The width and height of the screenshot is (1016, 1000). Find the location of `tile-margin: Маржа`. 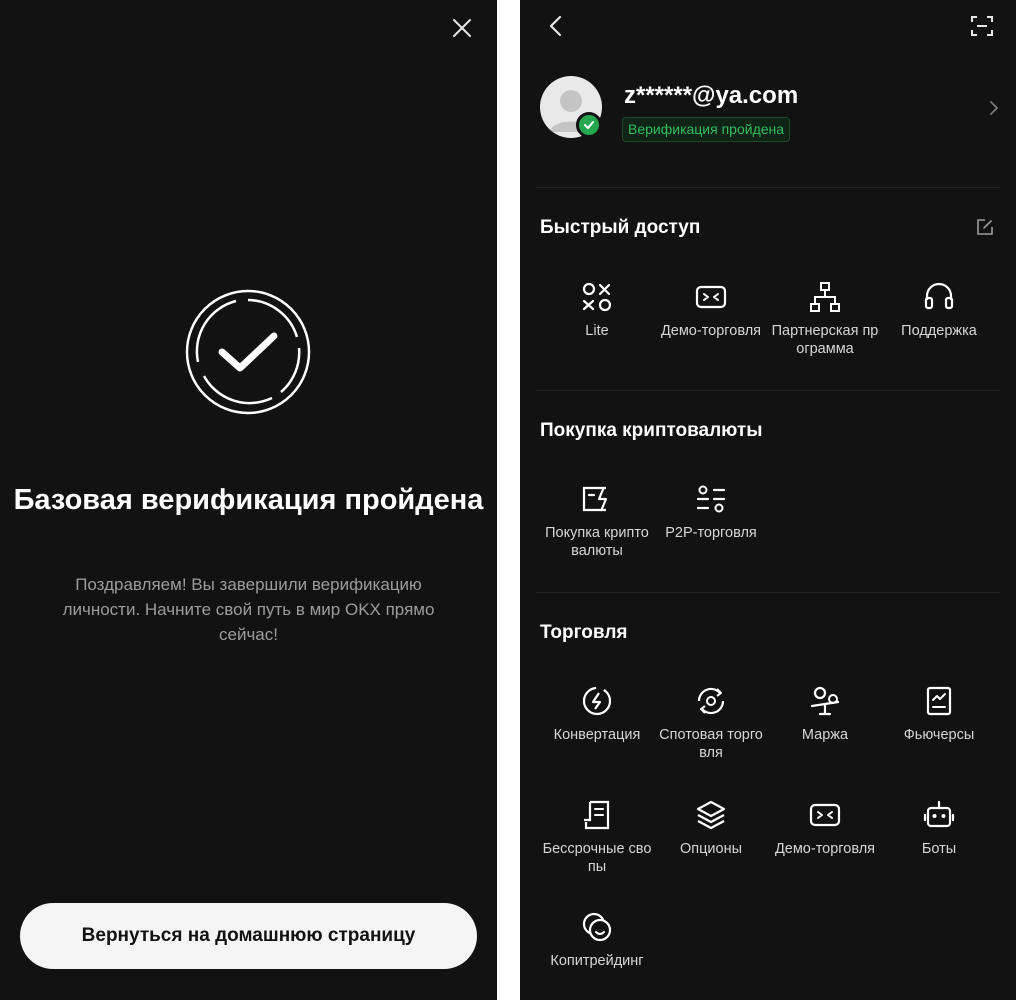

tile-margin: Маржа is located at coordinates (825, 714).